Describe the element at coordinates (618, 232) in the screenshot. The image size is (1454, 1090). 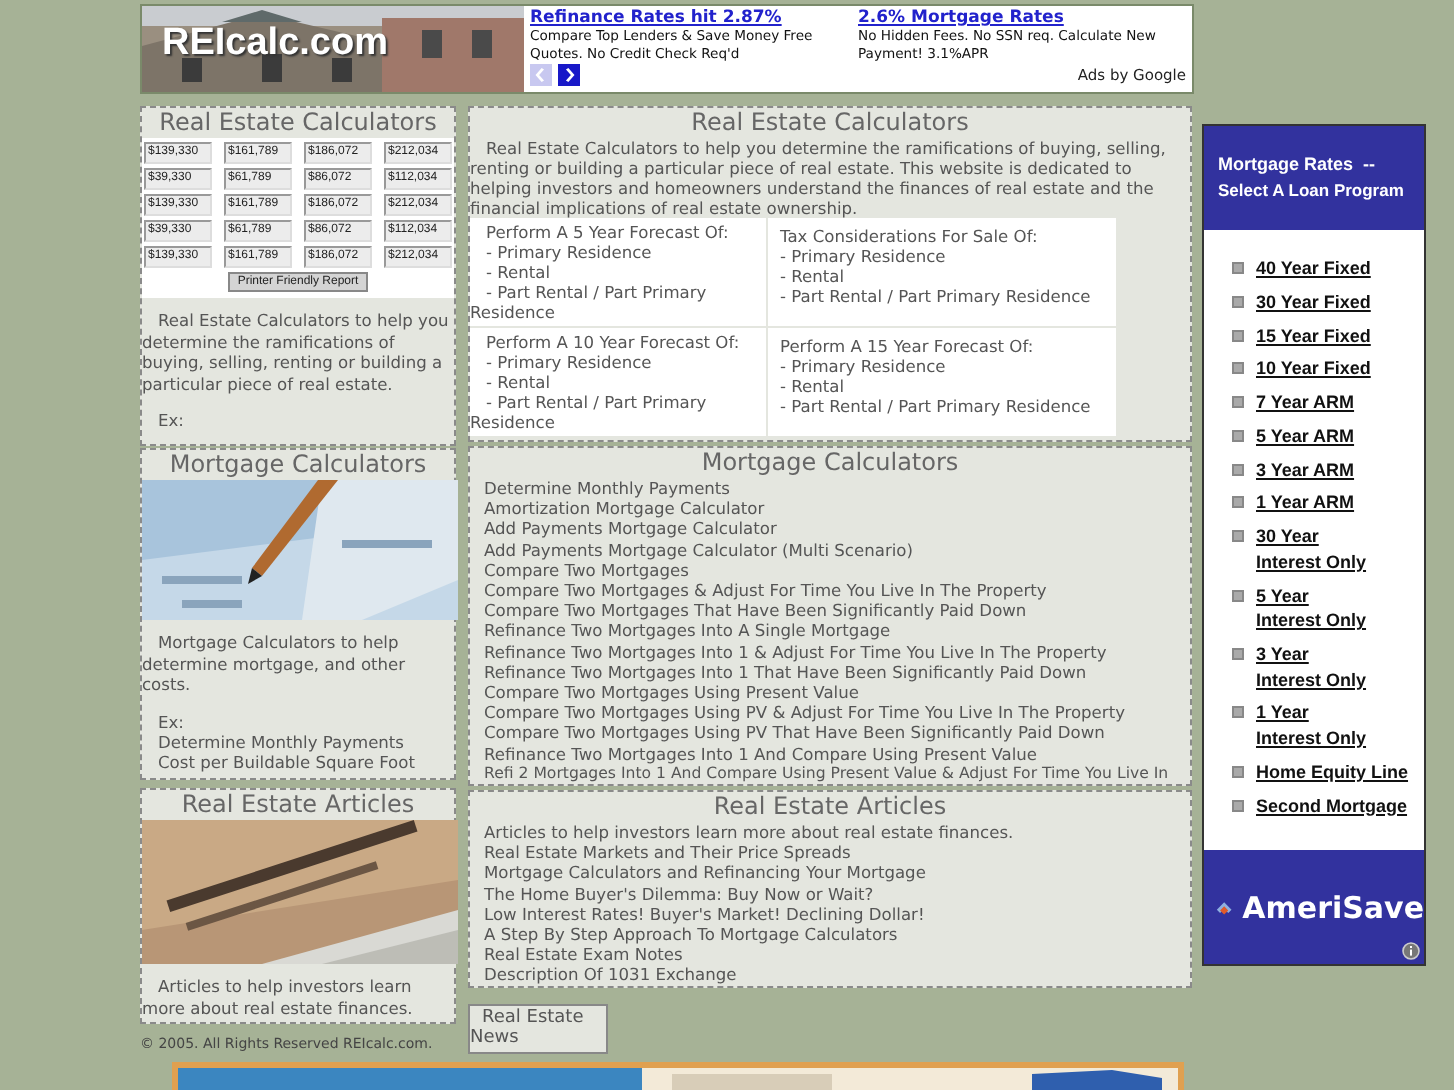
I see `calculator-heading: Perform A 5 Year Forecast Of:` at that location.